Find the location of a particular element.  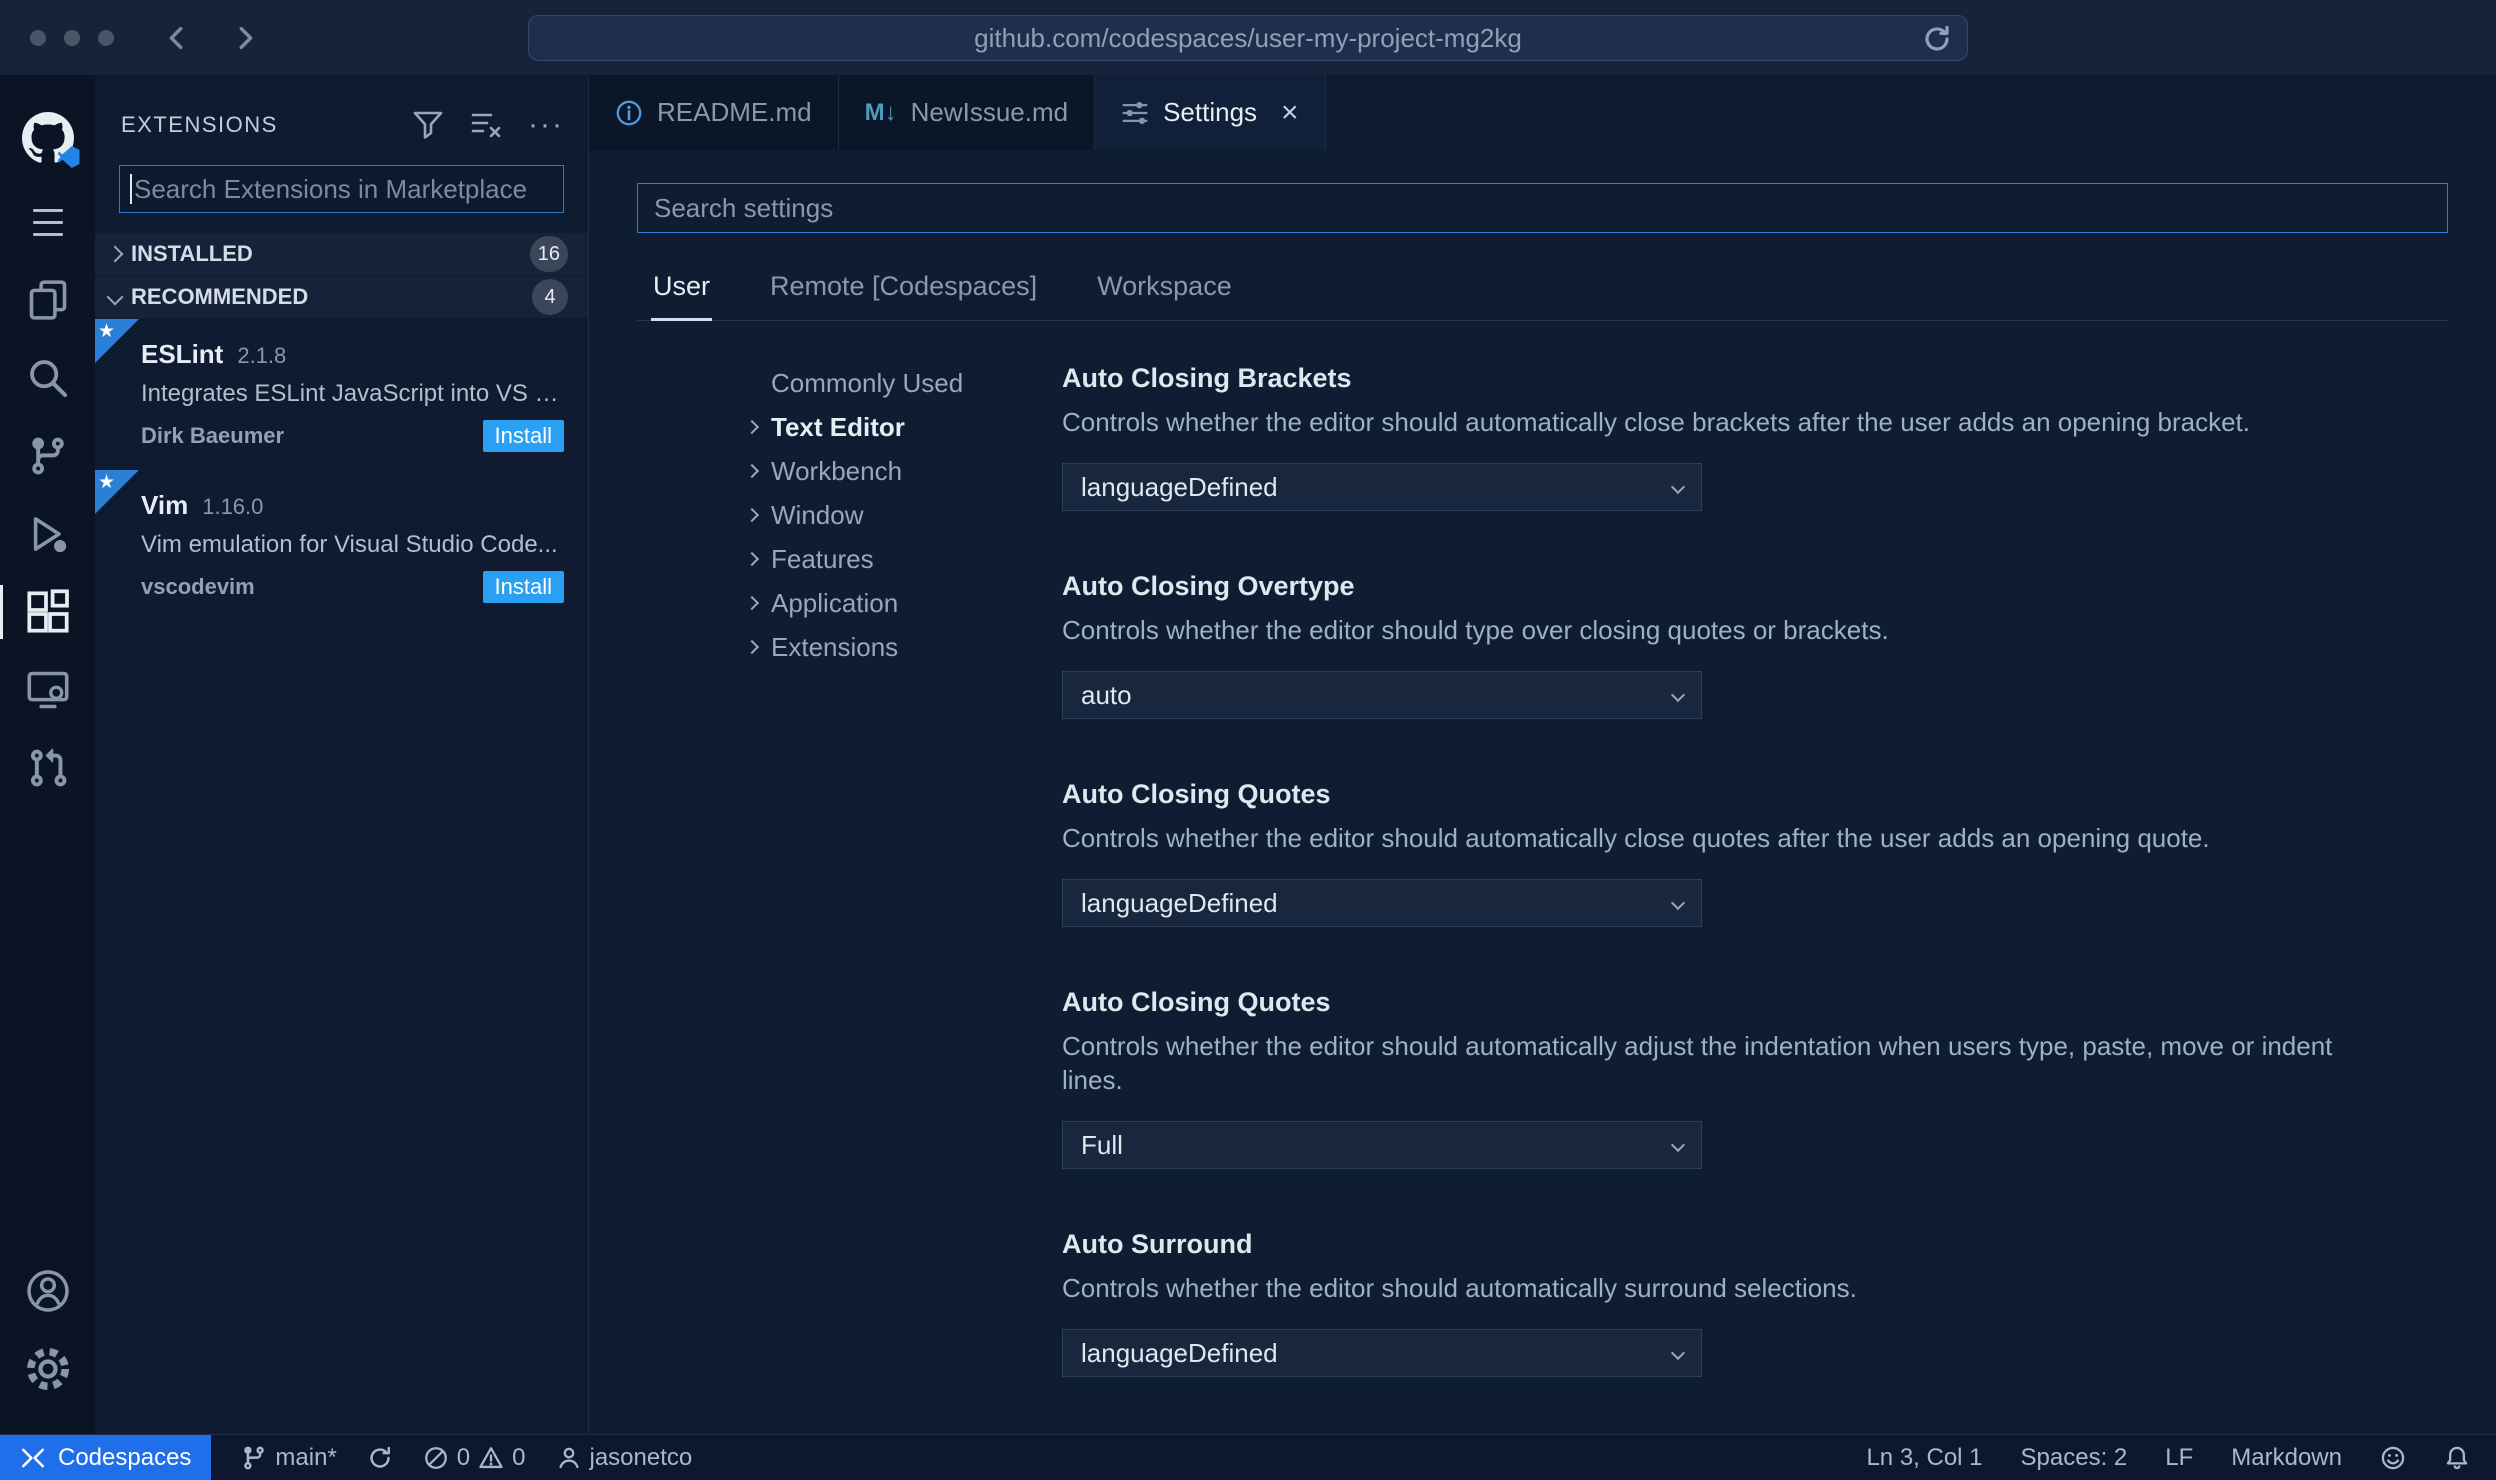

setting-title: Auto Surround is located at coordinates (1157, 1244).